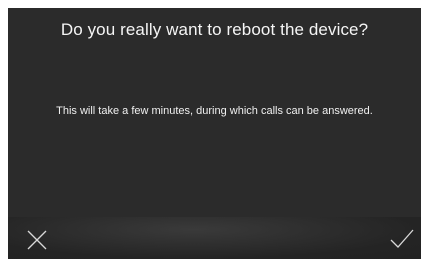 This screenshot has width=429, height=259. I want to click on close-icon, so click(37, 240).